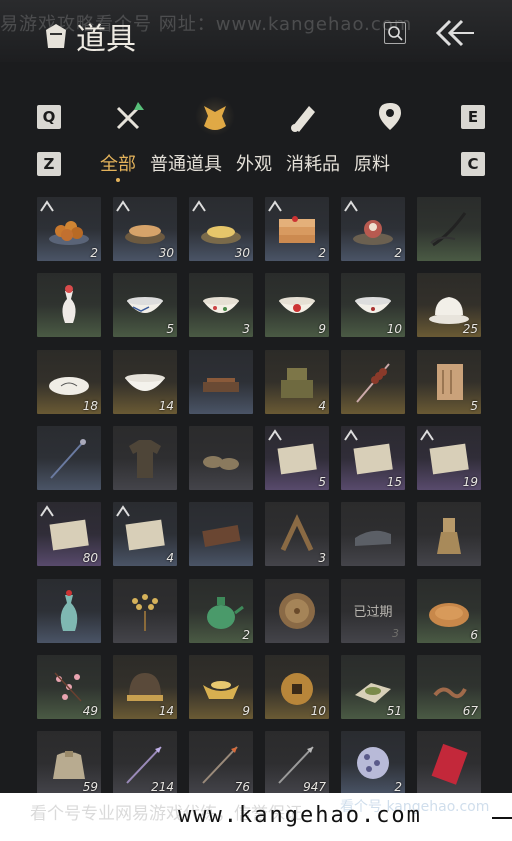  I want to click on subtab-materials: 原料, so click(372, 163).